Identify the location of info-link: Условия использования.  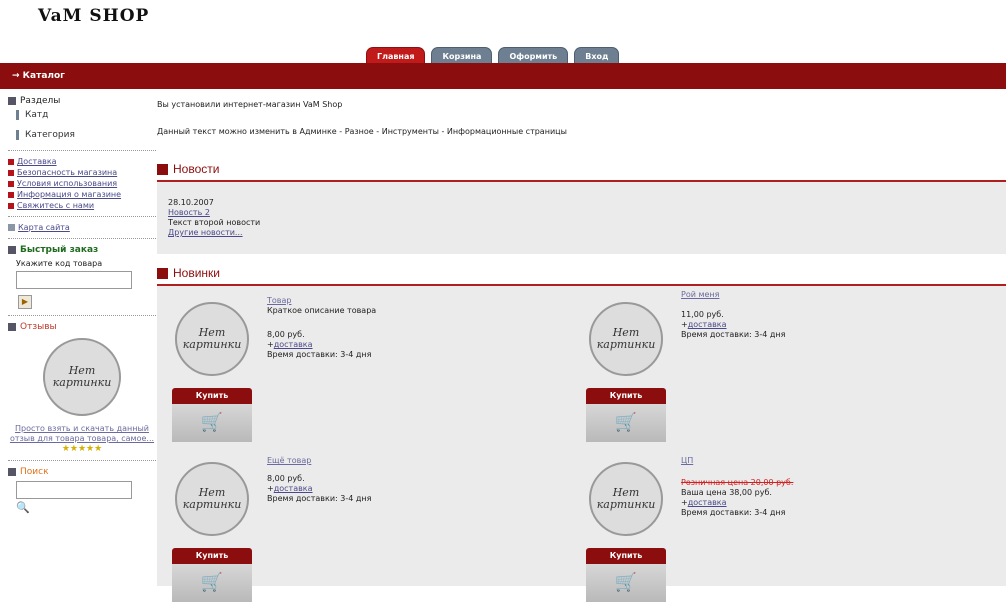
(82, 183).